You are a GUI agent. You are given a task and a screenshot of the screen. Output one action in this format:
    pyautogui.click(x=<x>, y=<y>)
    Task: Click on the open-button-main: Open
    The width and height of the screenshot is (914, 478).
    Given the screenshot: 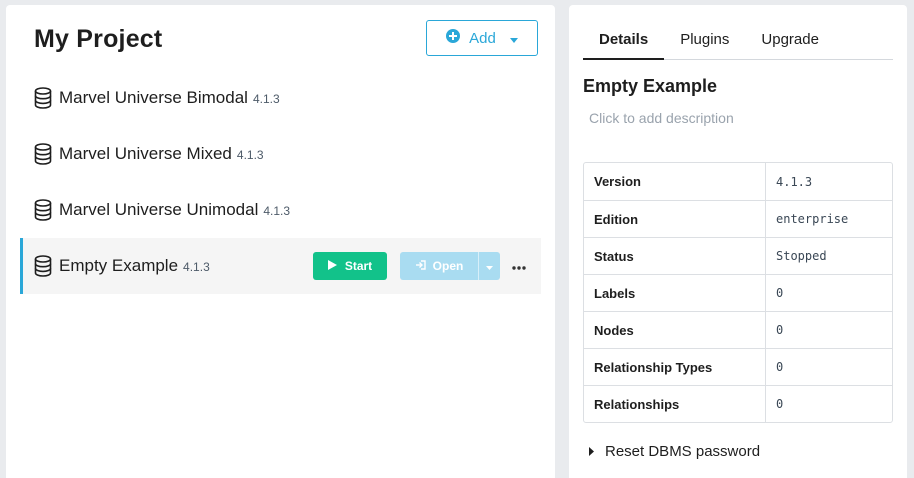 What is the action you would take?
    pyautogui.click(x=439, y=266)
    